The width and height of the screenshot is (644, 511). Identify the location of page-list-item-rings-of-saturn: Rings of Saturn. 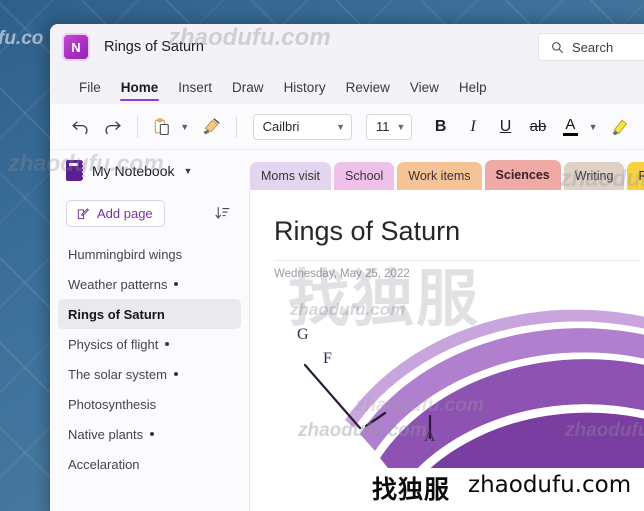
(149, 314).